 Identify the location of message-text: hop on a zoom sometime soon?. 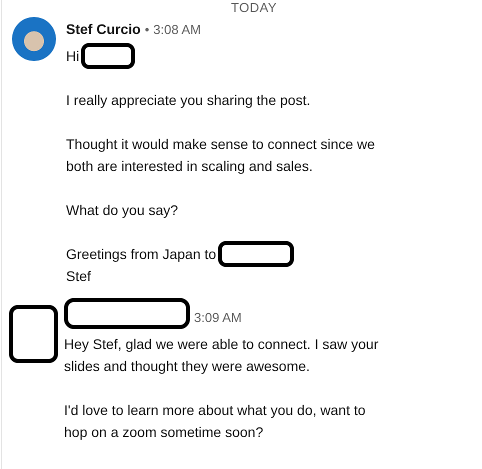
(164, 432).